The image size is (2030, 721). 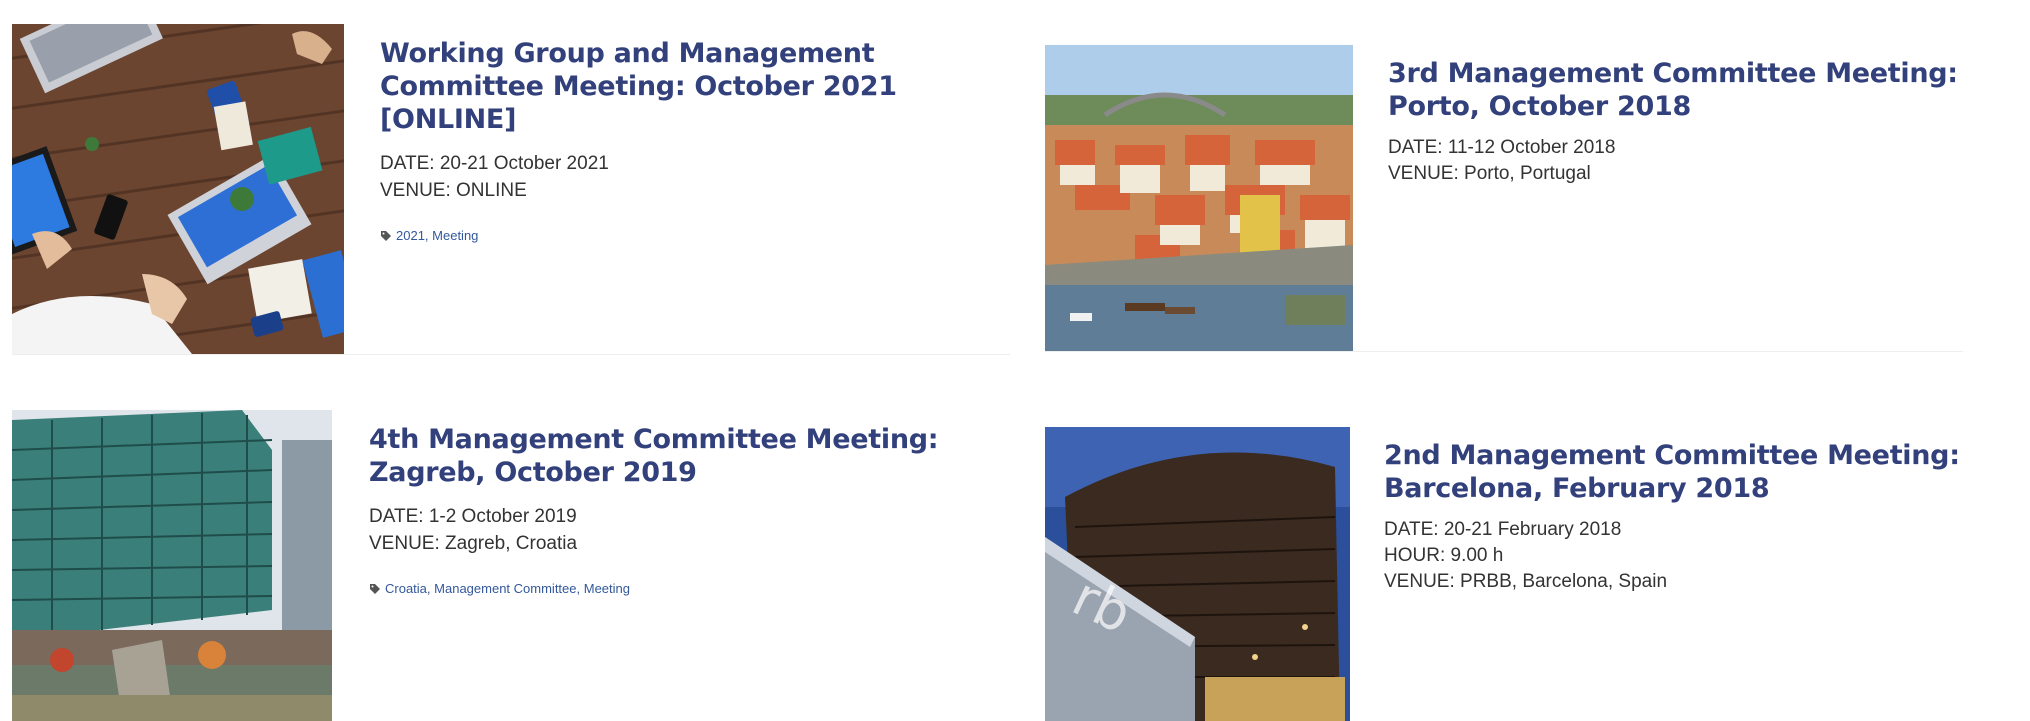 I want to click on zagreb-building-photo, so click(x=172, y=565).